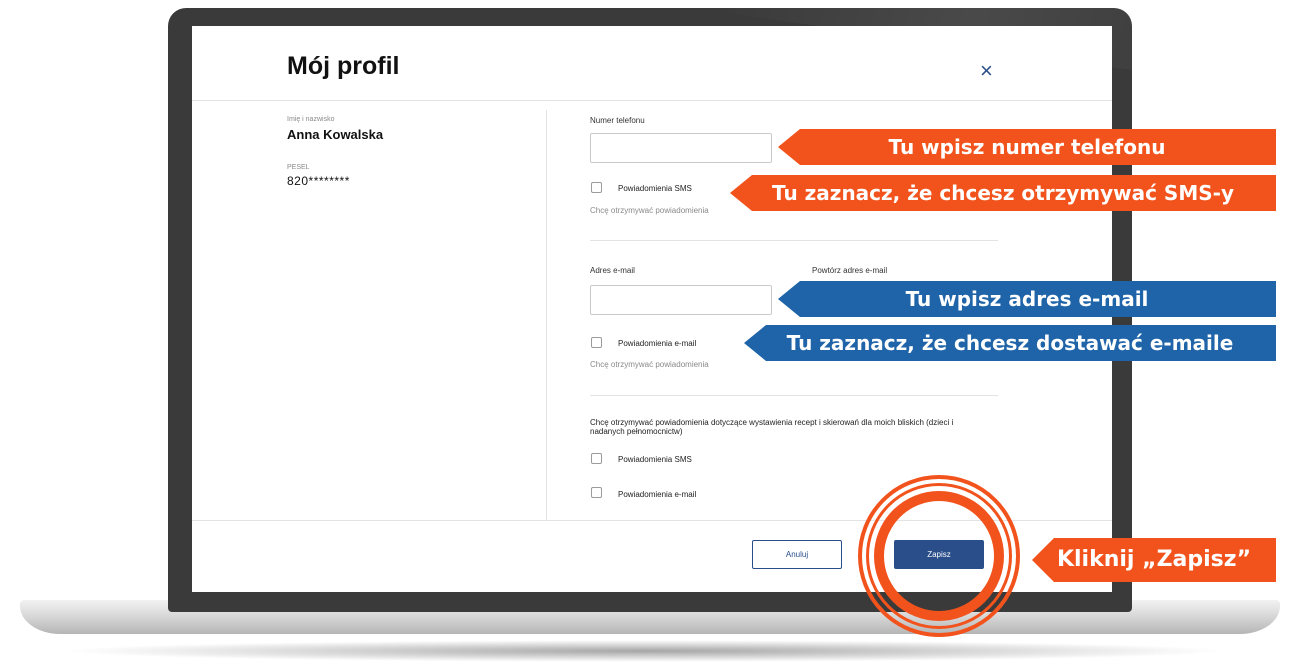  I want to click on save-button: Zapisz, so click(939, 554).